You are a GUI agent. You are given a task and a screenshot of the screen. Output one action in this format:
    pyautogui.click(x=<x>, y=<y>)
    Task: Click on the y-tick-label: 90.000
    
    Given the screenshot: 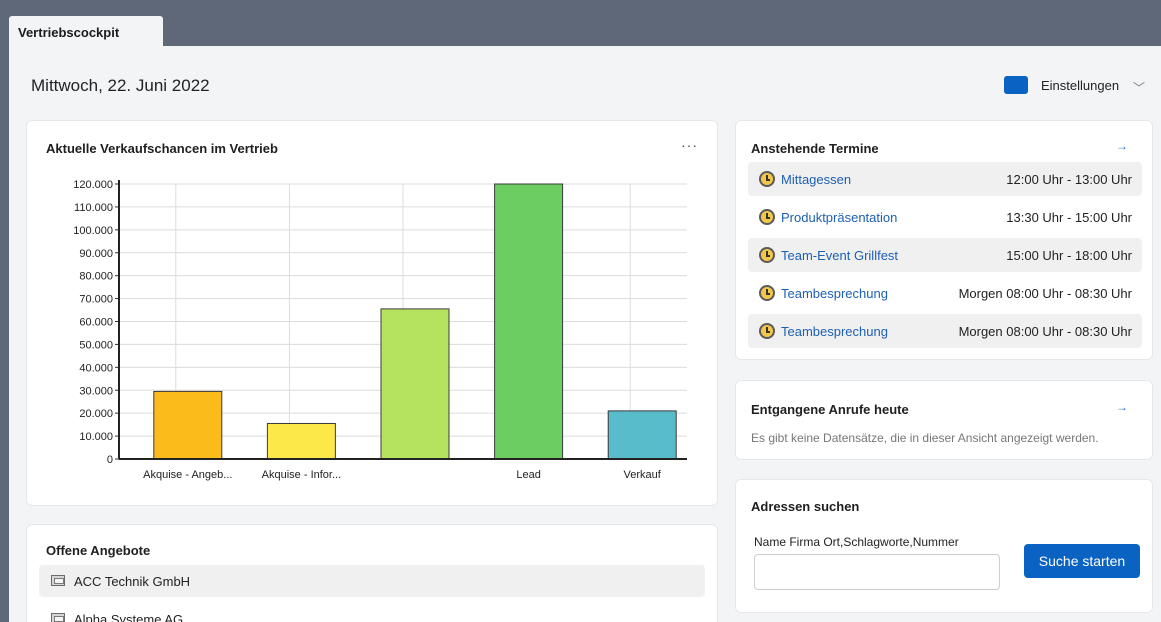 What is the action you would take?
    pyautogui.click(x=96, y=254)
    